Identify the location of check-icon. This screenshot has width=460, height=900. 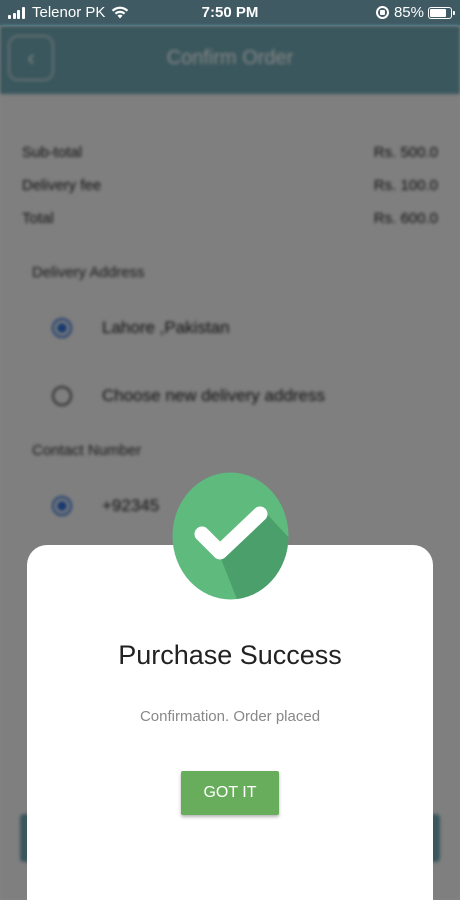
(230, 536).